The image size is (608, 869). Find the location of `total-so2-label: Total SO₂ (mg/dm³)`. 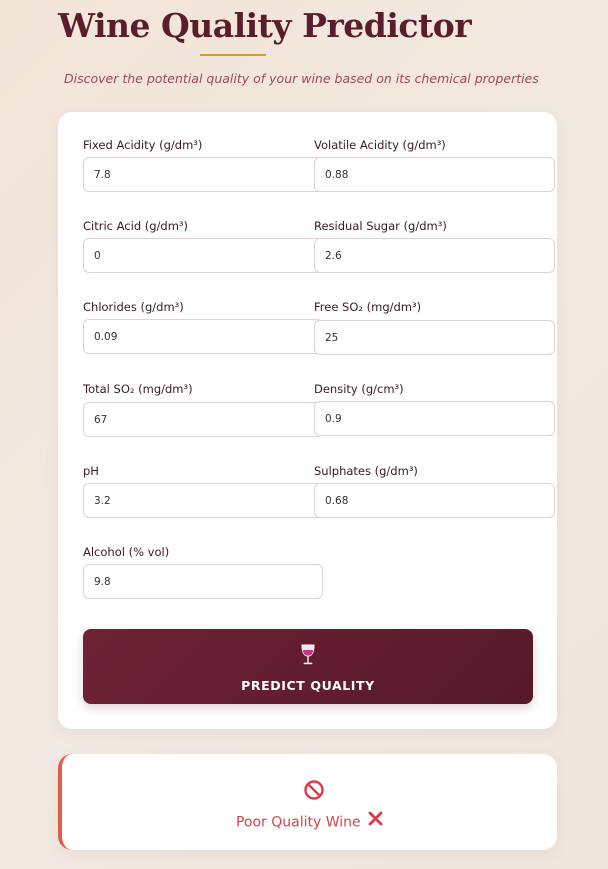

total-so2-label: Total SO₂ (mg/dm³) is located at coordinates (138, 389).